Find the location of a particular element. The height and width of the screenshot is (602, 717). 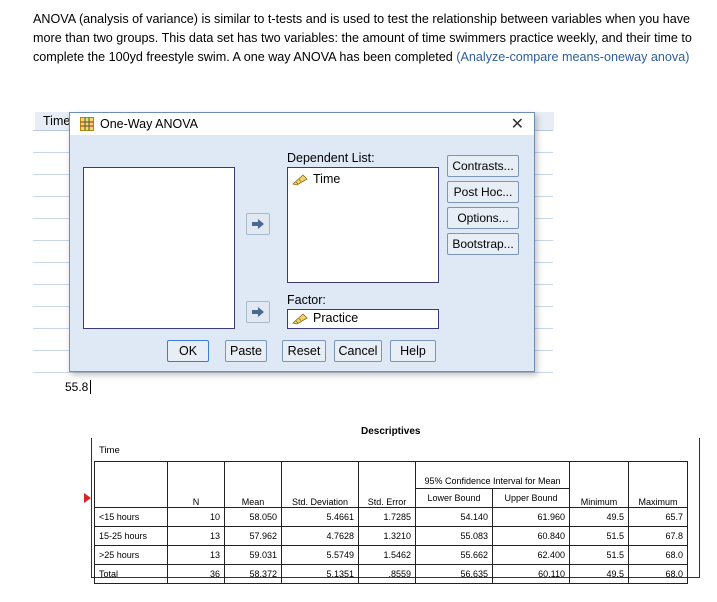

dependent-item-label: Time is located at coordinates (327, 179).